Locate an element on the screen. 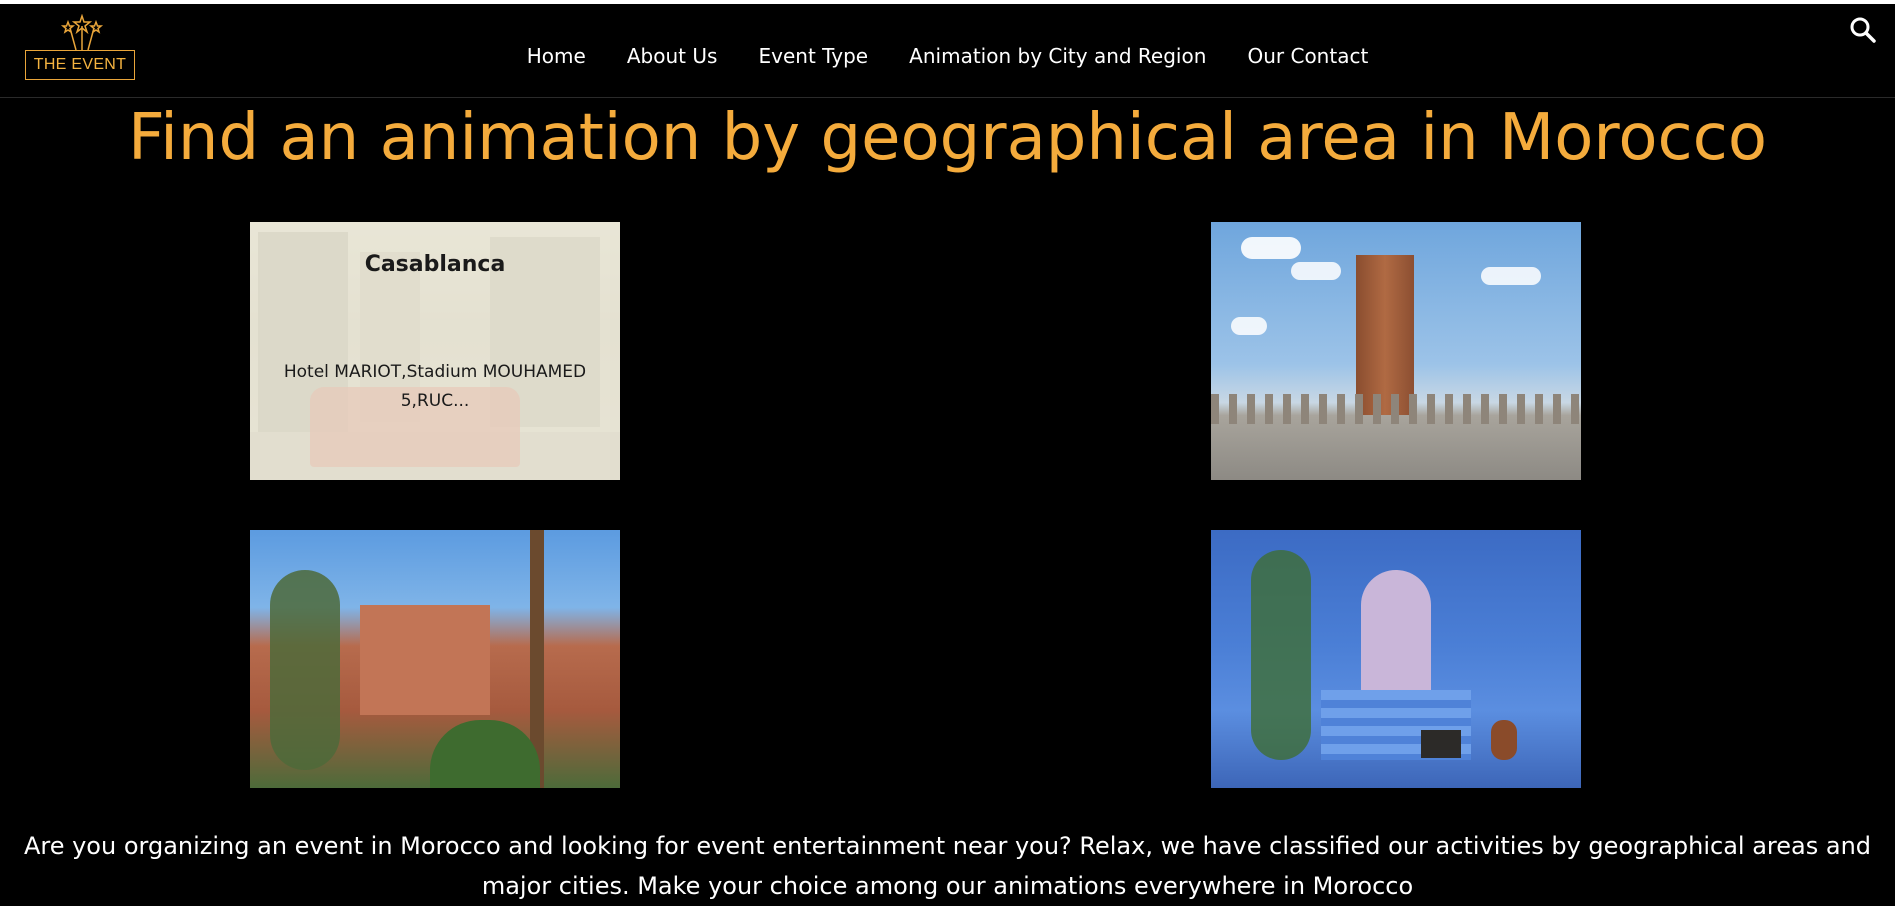 Image resolution: width=1895 pixels, height=906 pixels. nav-item-about-us: About Us is located at coordinates (672, 56).